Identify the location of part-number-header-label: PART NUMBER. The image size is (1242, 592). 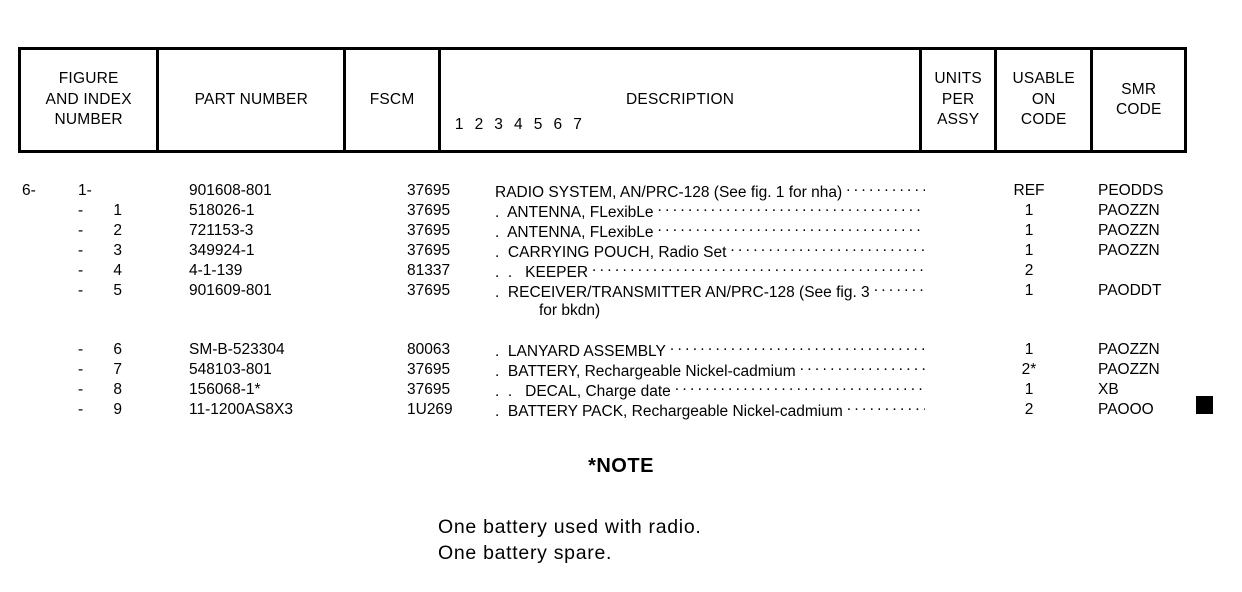
(251, 99).